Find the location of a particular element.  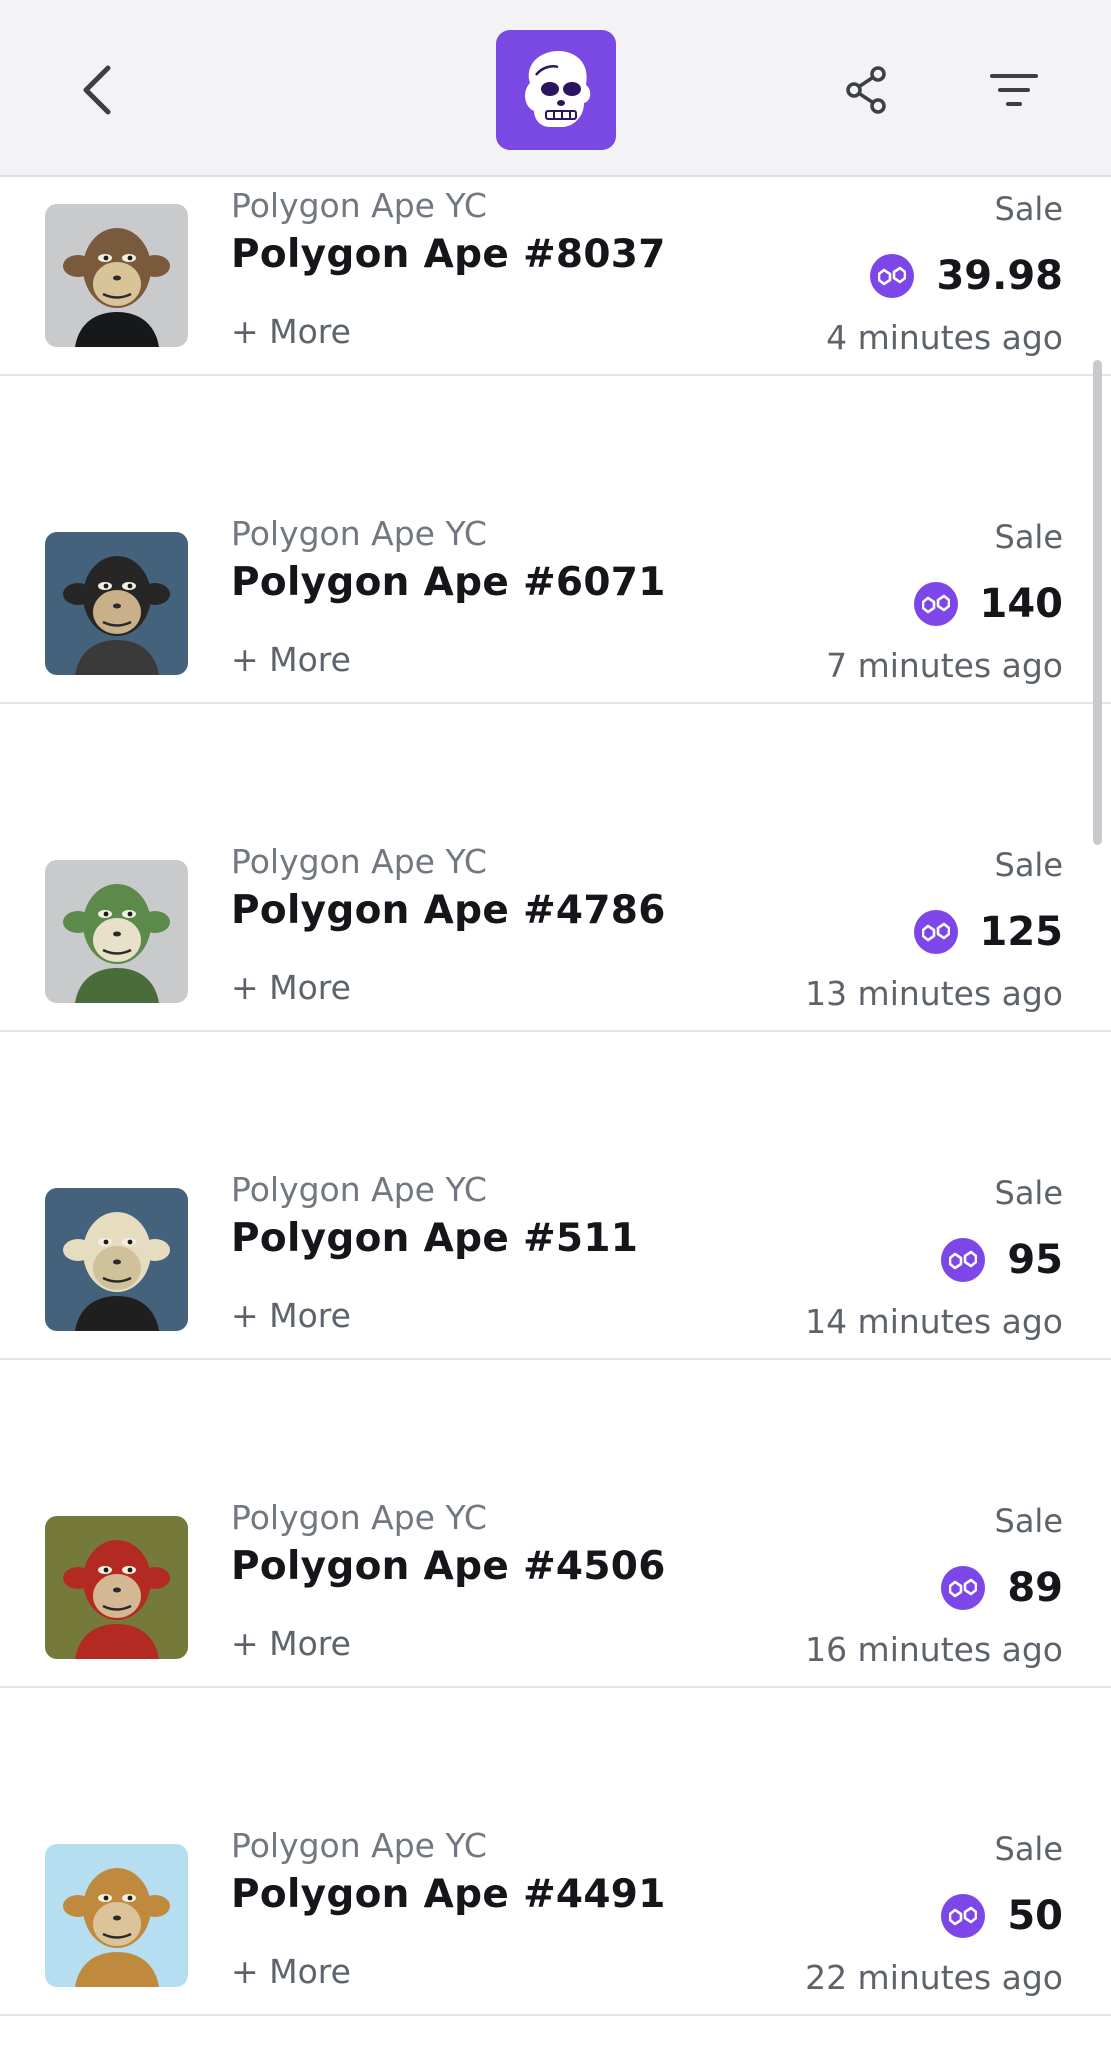

sale-price: 50 is located at coordinates (1035, 1916).